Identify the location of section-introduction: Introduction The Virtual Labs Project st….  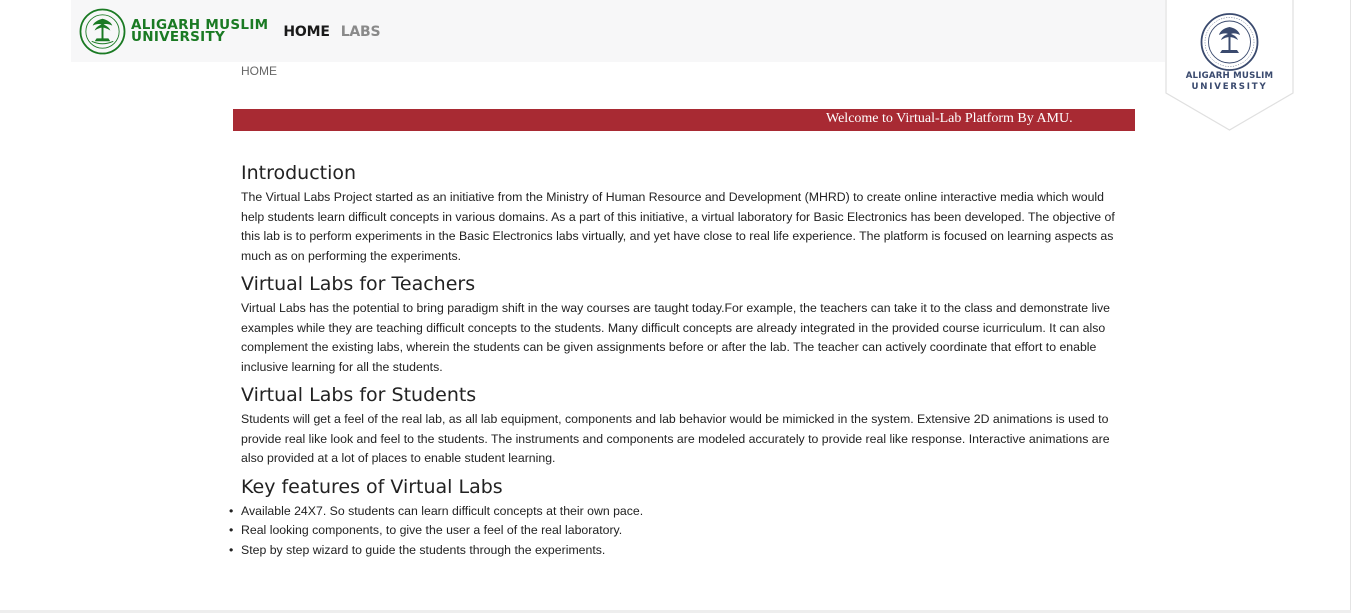
(683, 213).